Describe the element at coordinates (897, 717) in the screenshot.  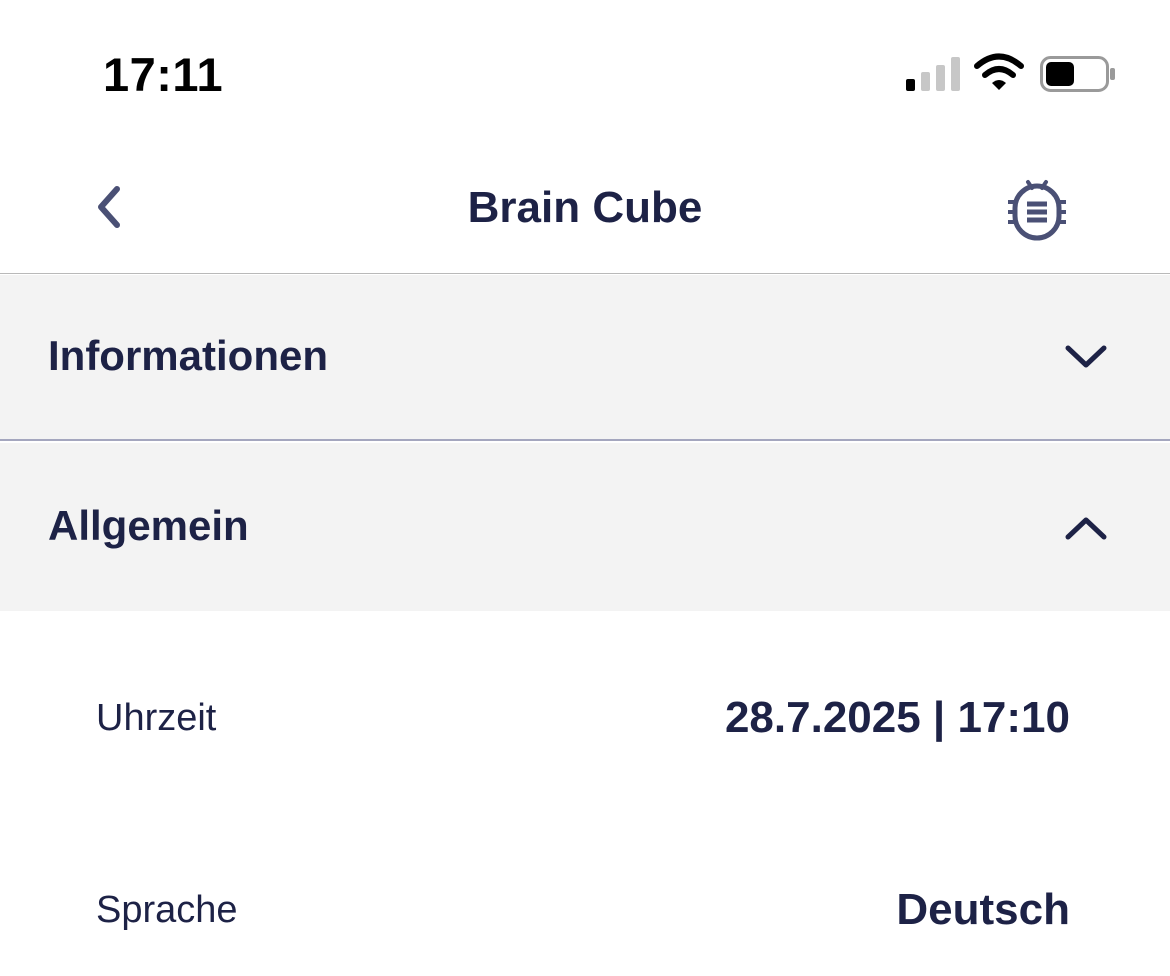
I see `setting-value-time: 28.7.2025 | 17:10` at that location.